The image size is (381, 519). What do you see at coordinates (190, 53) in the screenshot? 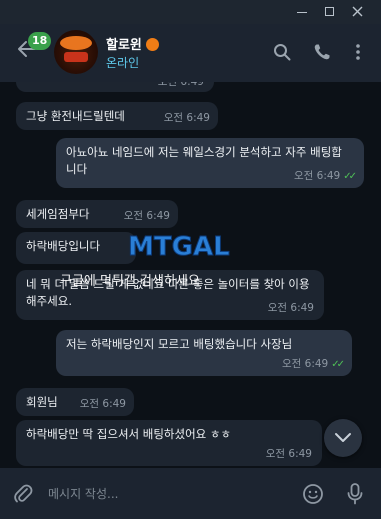
I see `chat-header: 18 할로윈 온라인` at bounding box center [190, 53].